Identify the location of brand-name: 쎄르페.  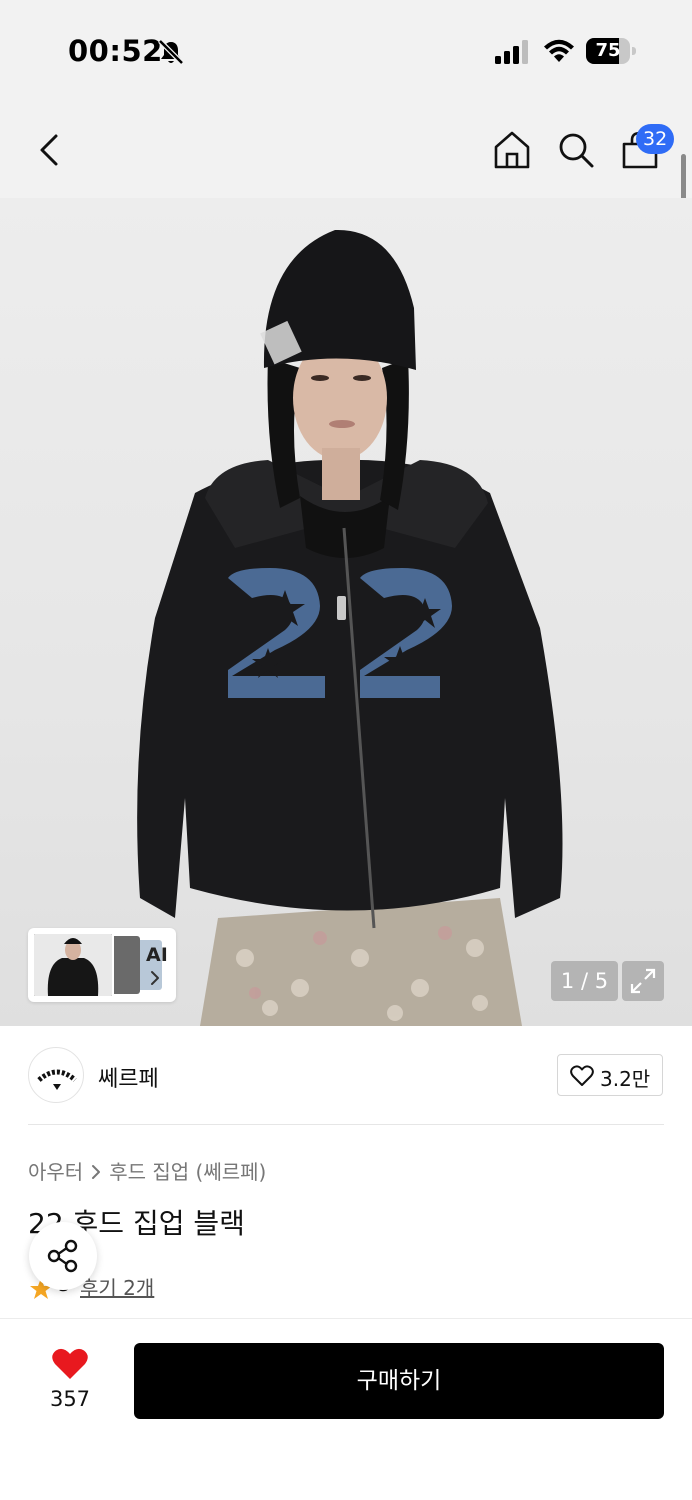
(128, 1077).